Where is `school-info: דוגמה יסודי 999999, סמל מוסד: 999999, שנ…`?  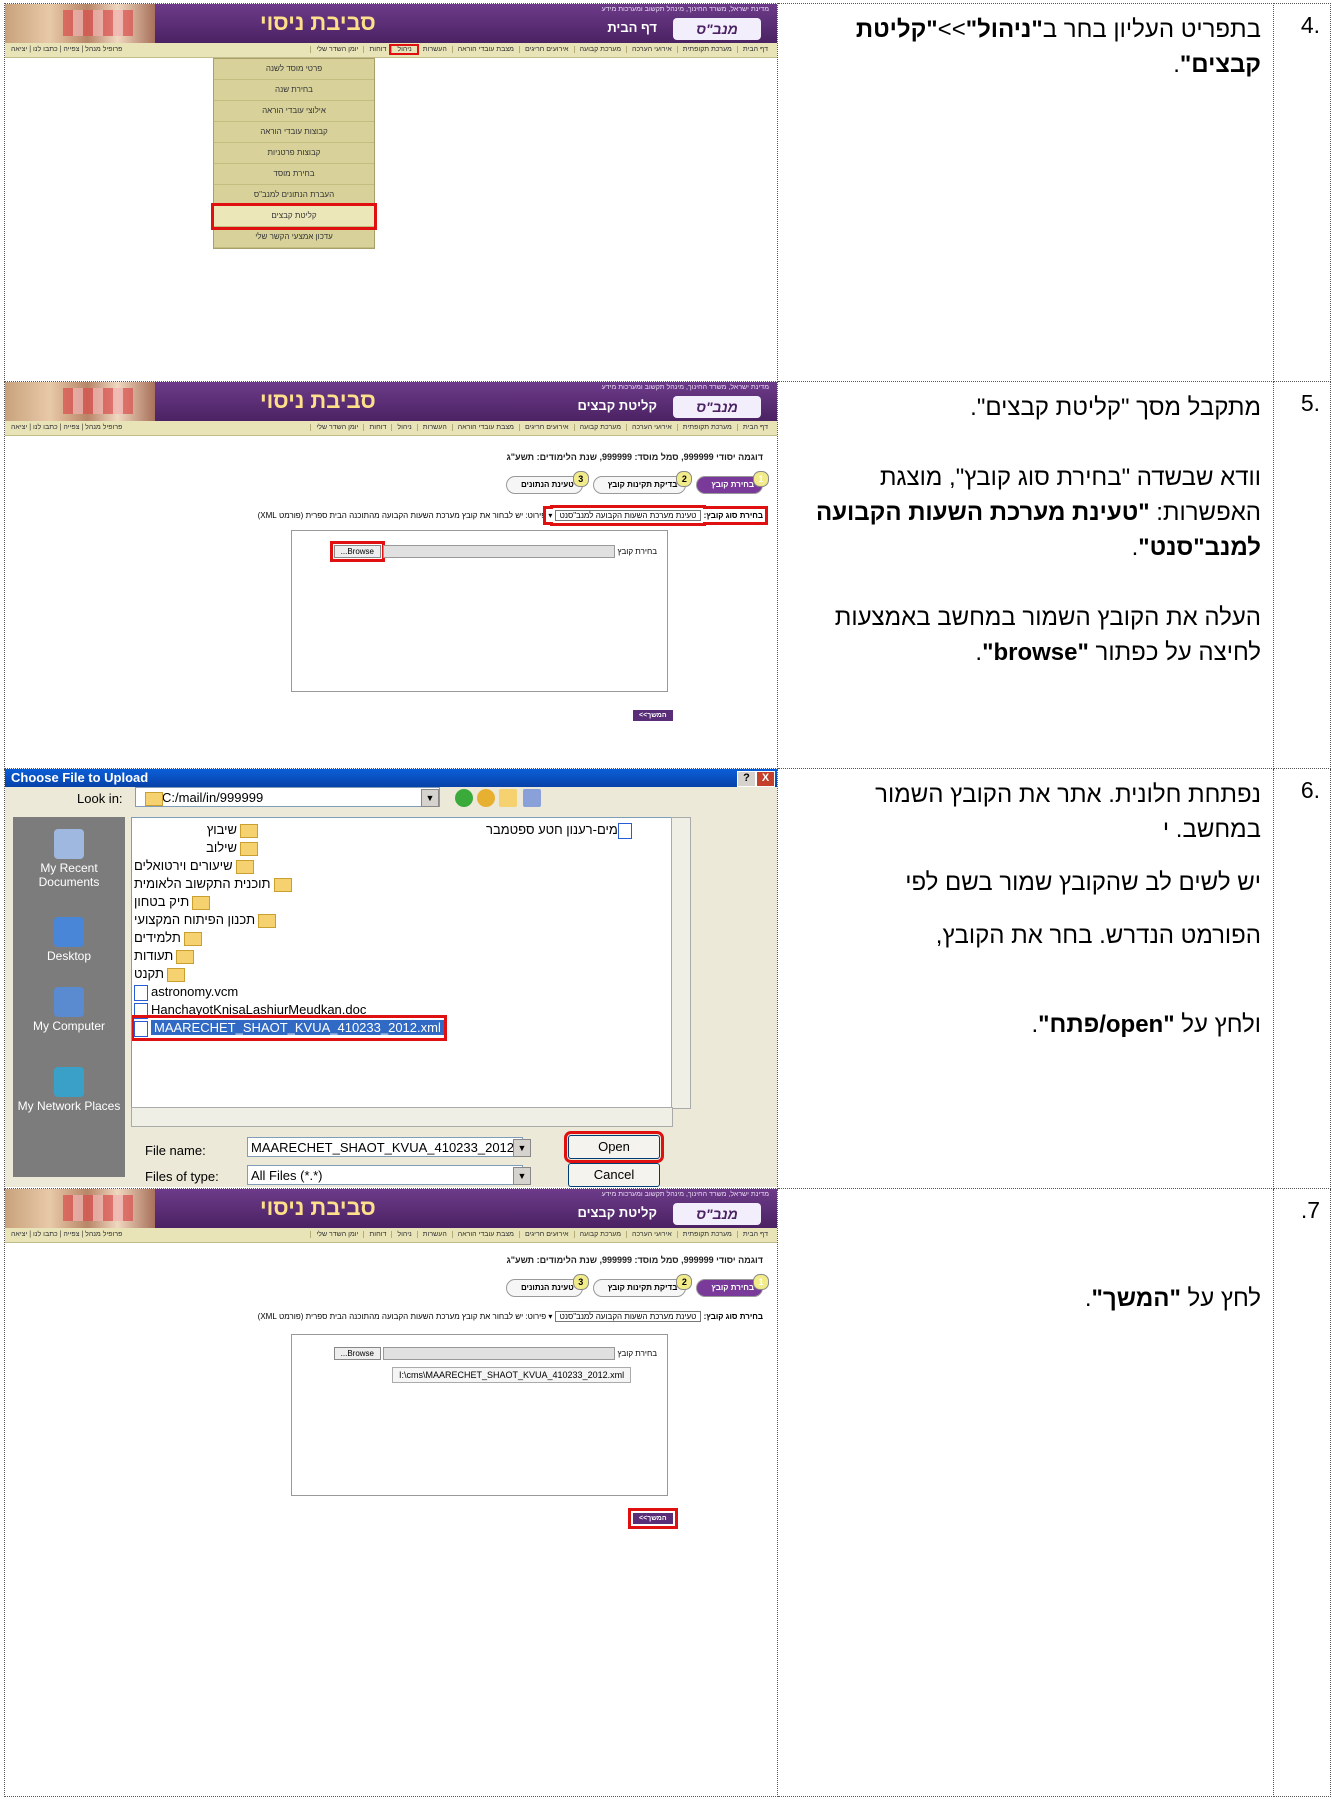
school-info: דוגמה יסודי 999999, סמל מוסד: 999999, שנ… is located at coordinates (634, 457).